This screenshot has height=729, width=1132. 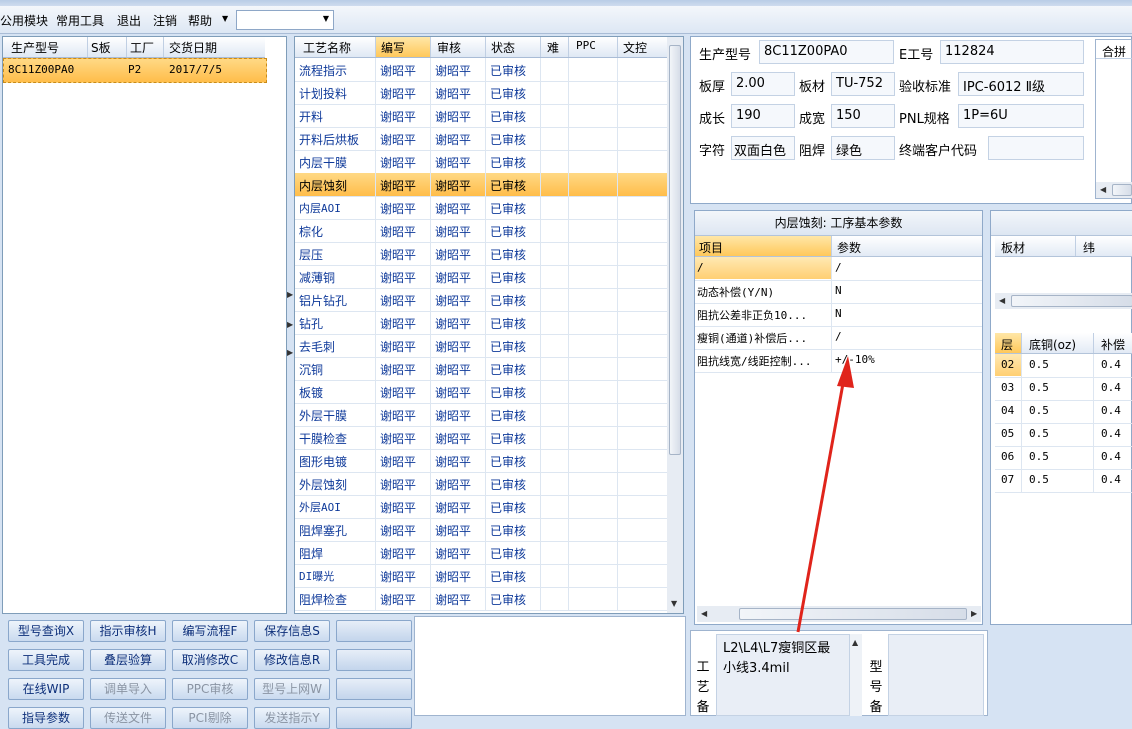 I want to click on table-row: 内层AOI 谢昭平 谢昭平 已审核, so click(x=481, y=208).